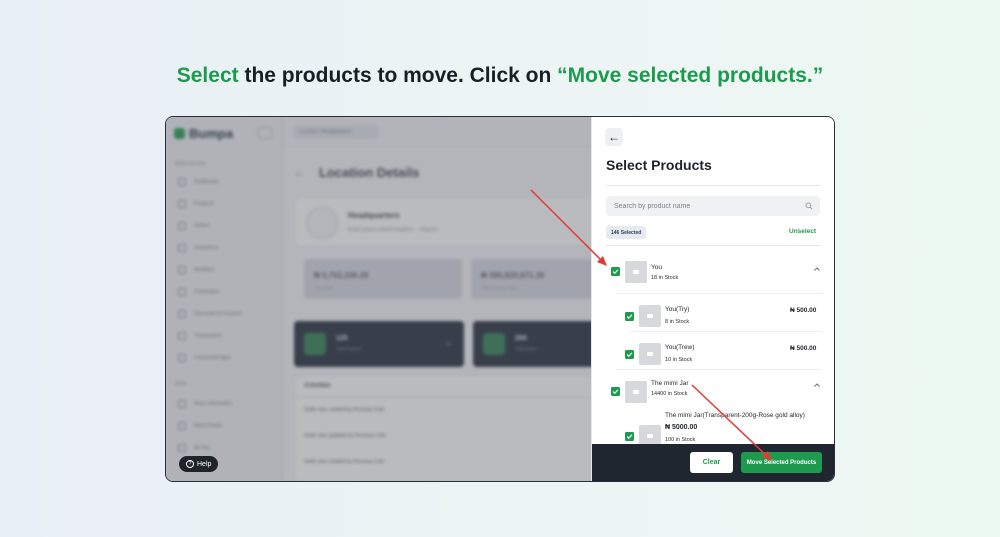 Image resolution: width=1000 pixels, height=537 pixels. I want to click on variant-name: You(Trew), so click(680, 347).